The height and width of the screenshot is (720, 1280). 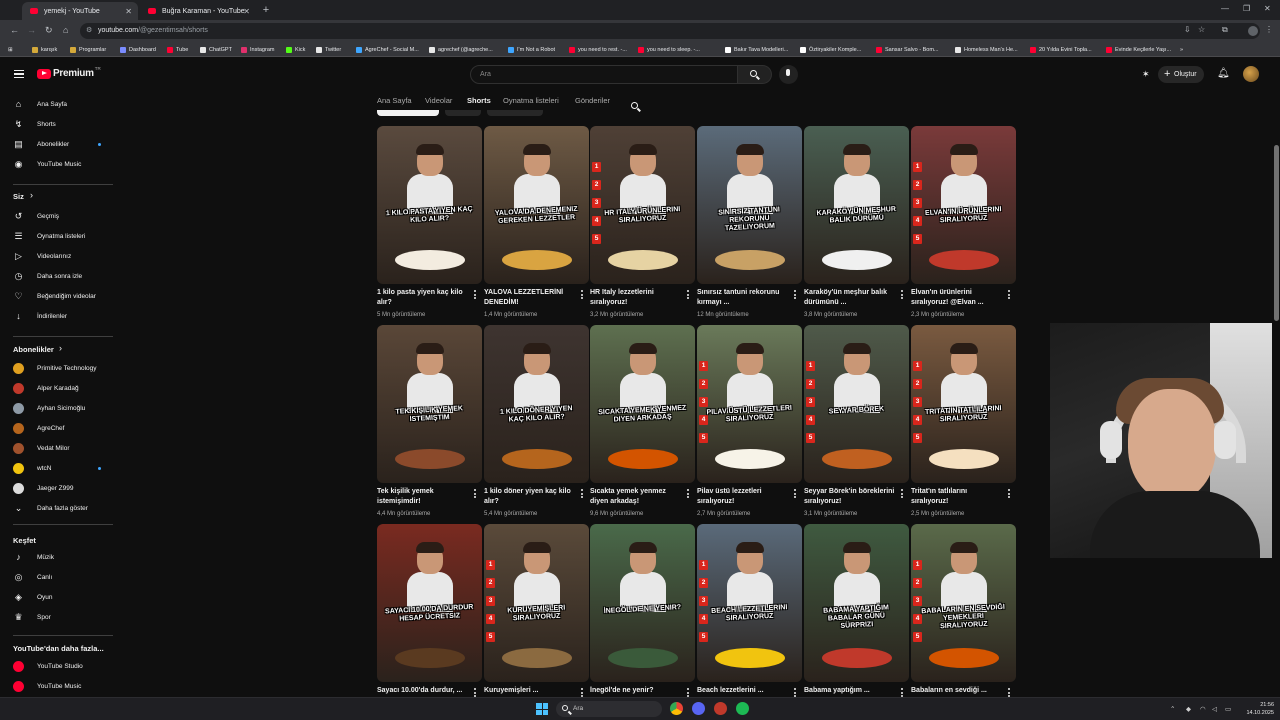 What do you see at coordinates (59, 104) in the screenshot?
I see `sidebar-item: ⌂ Ana Sayfa` at bounding box center [59, 104].